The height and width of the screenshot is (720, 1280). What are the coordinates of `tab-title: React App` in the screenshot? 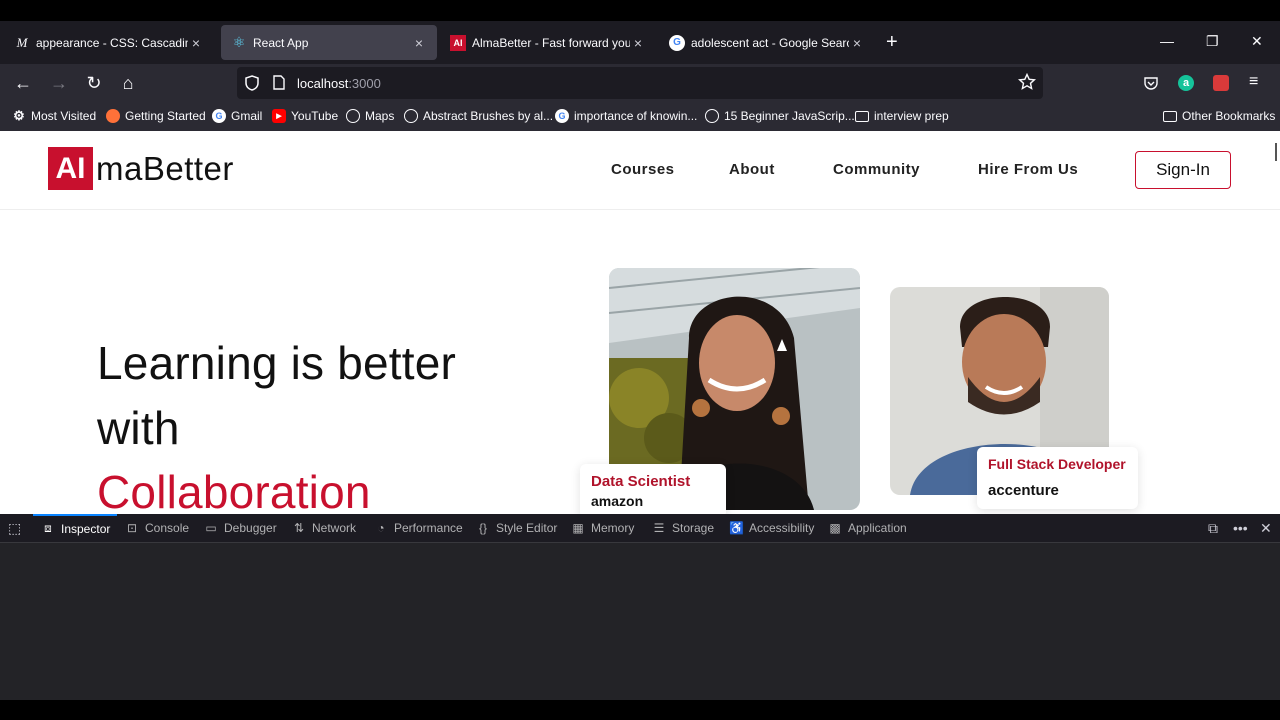 It's located at (281, 42).